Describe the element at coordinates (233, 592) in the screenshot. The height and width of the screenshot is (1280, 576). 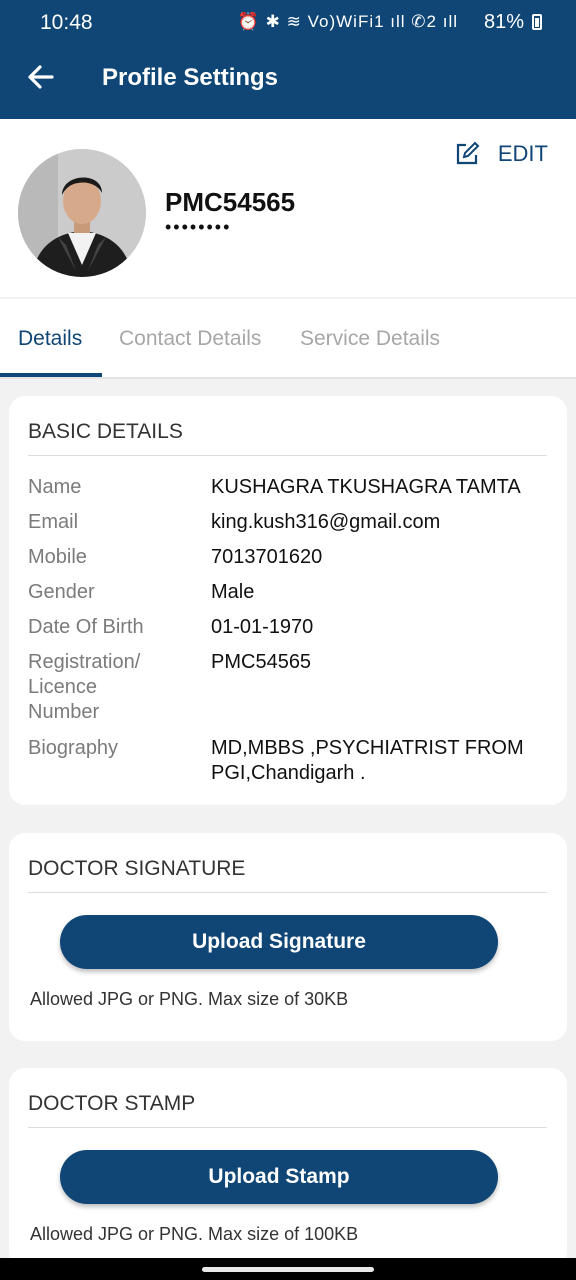
I see `value-gender: Male` at that location.